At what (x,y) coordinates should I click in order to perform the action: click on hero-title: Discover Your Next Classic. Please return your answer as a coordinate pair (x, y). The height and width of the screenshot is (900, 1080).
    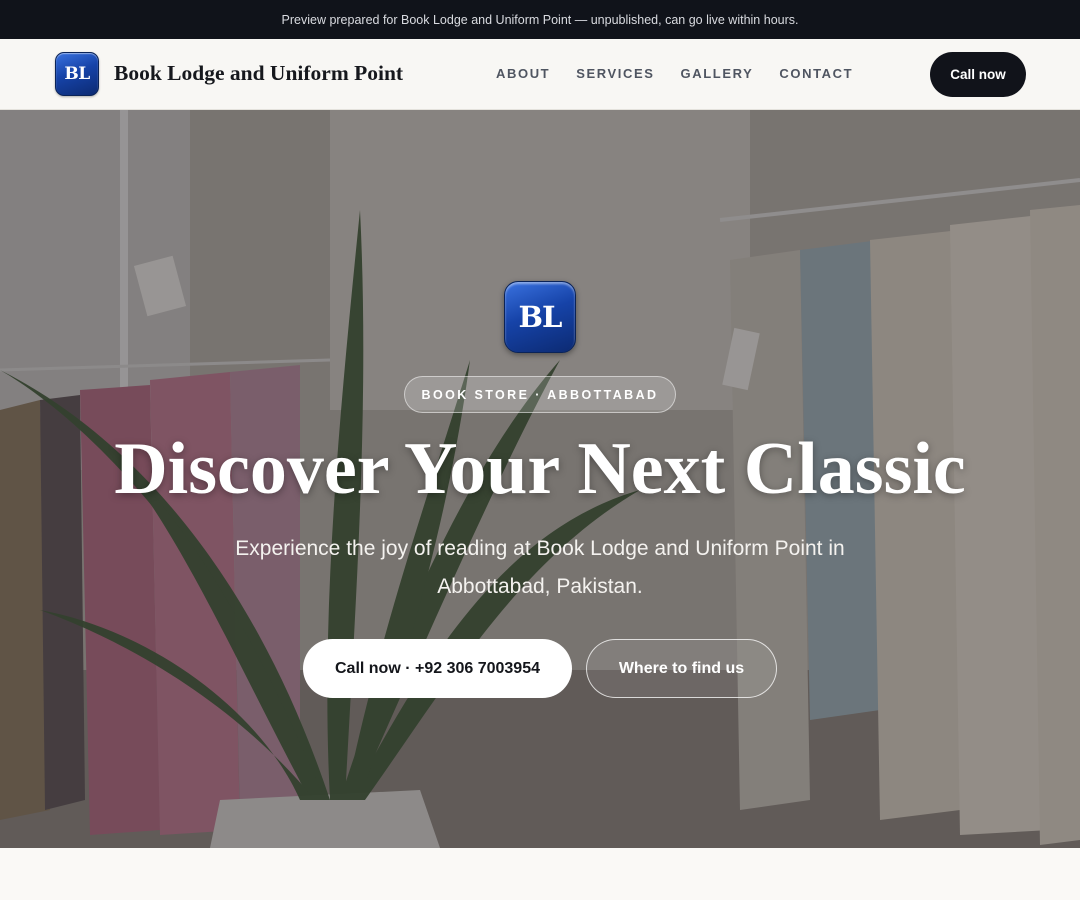
    Looking at the image, I should click on (540, 469).